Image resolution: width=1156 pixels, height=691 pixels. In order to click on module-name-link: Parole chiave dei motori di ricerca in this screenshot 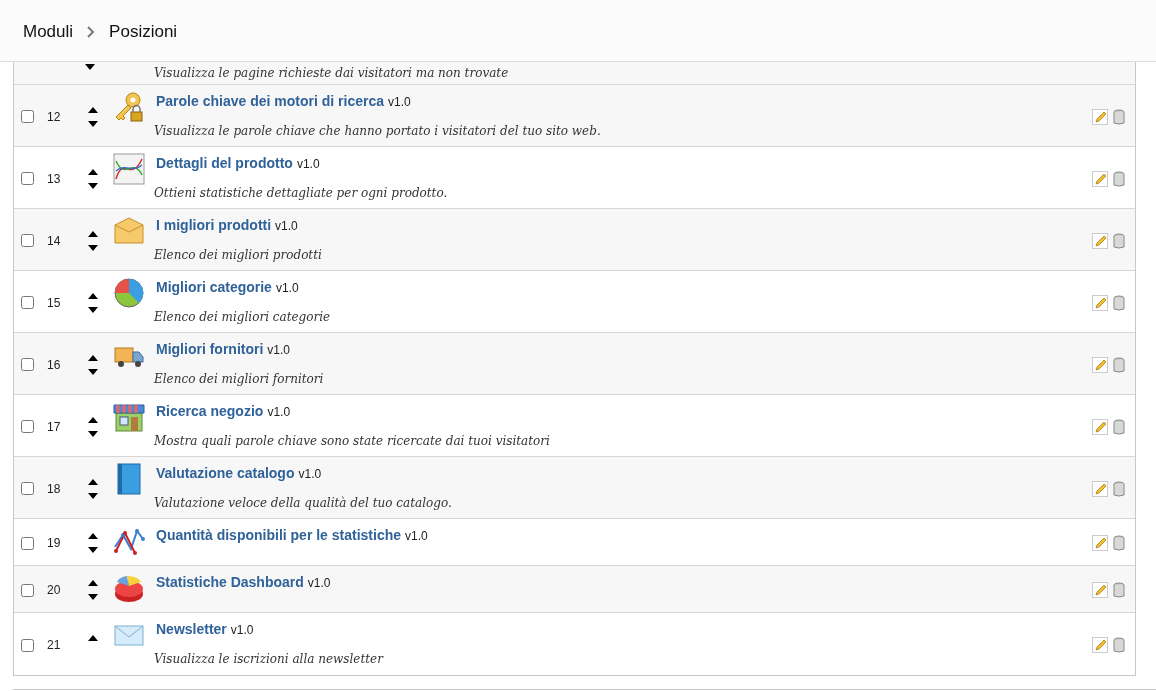, I will do `click(270, 101)`.